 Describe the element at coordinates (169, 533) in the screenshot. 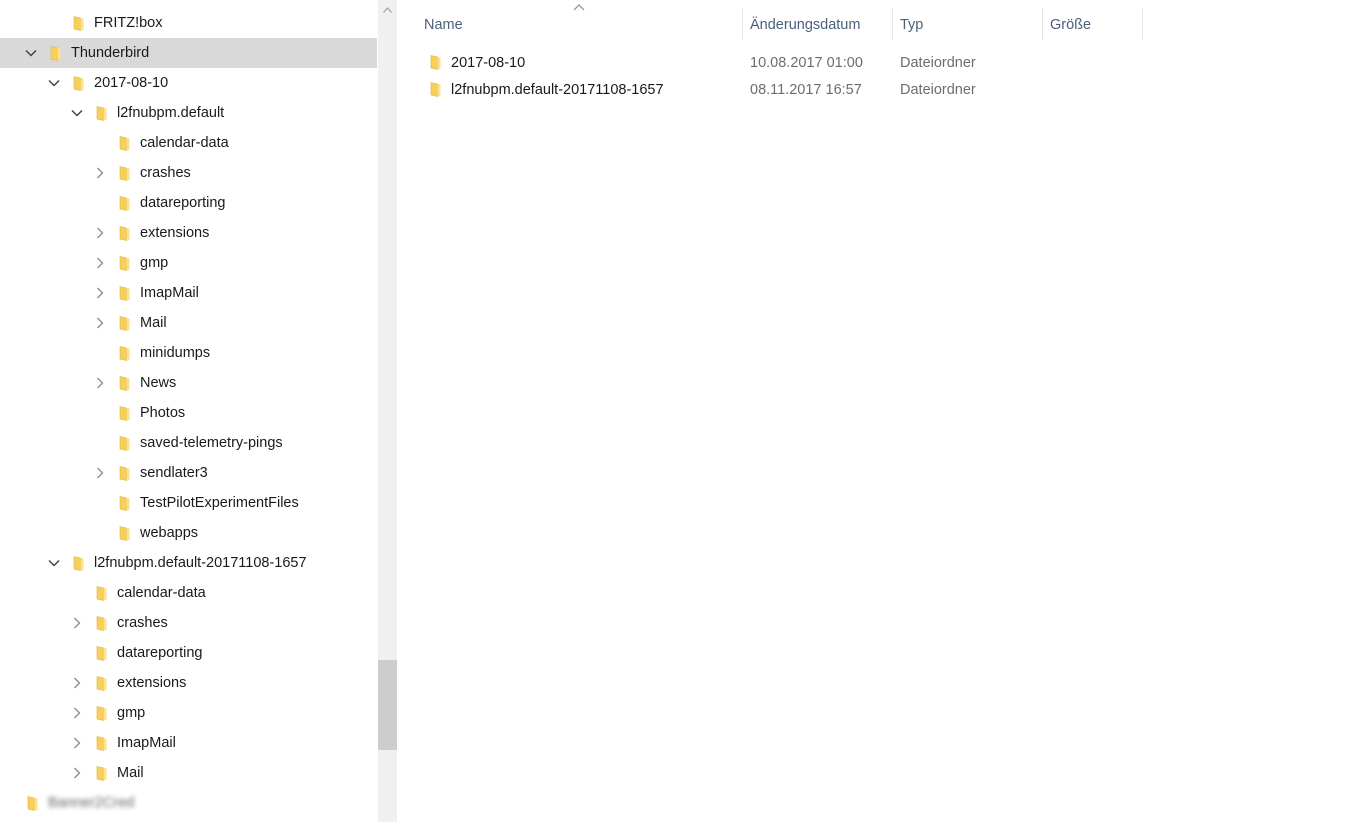

I see `nav-tree-label: webapps` at that location.